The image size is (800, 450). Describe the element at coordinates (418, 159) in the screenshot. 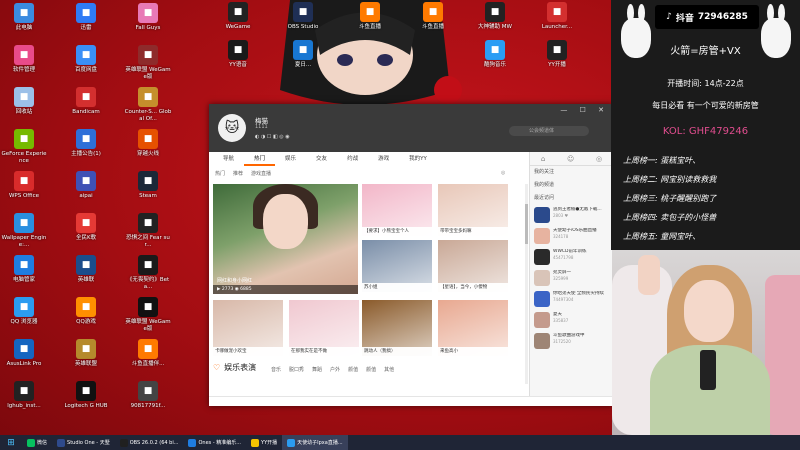

I see `nav-tab: 我的YY` at that location.